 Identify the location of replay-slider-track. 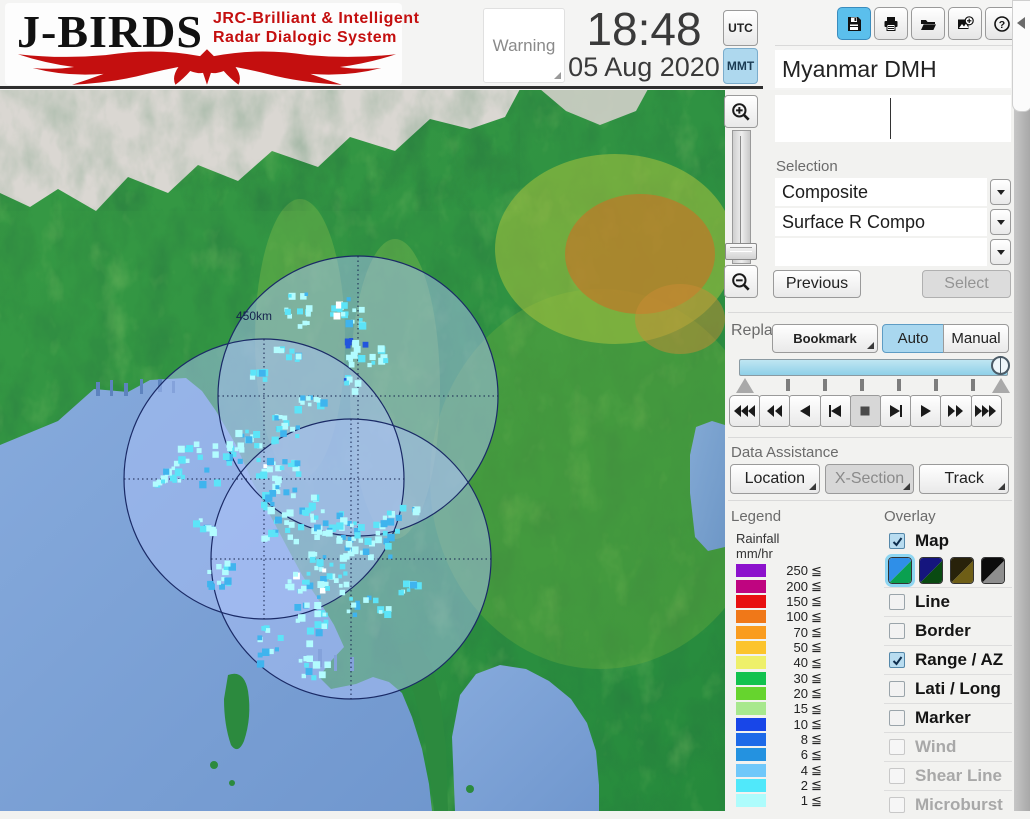
(873, 367).